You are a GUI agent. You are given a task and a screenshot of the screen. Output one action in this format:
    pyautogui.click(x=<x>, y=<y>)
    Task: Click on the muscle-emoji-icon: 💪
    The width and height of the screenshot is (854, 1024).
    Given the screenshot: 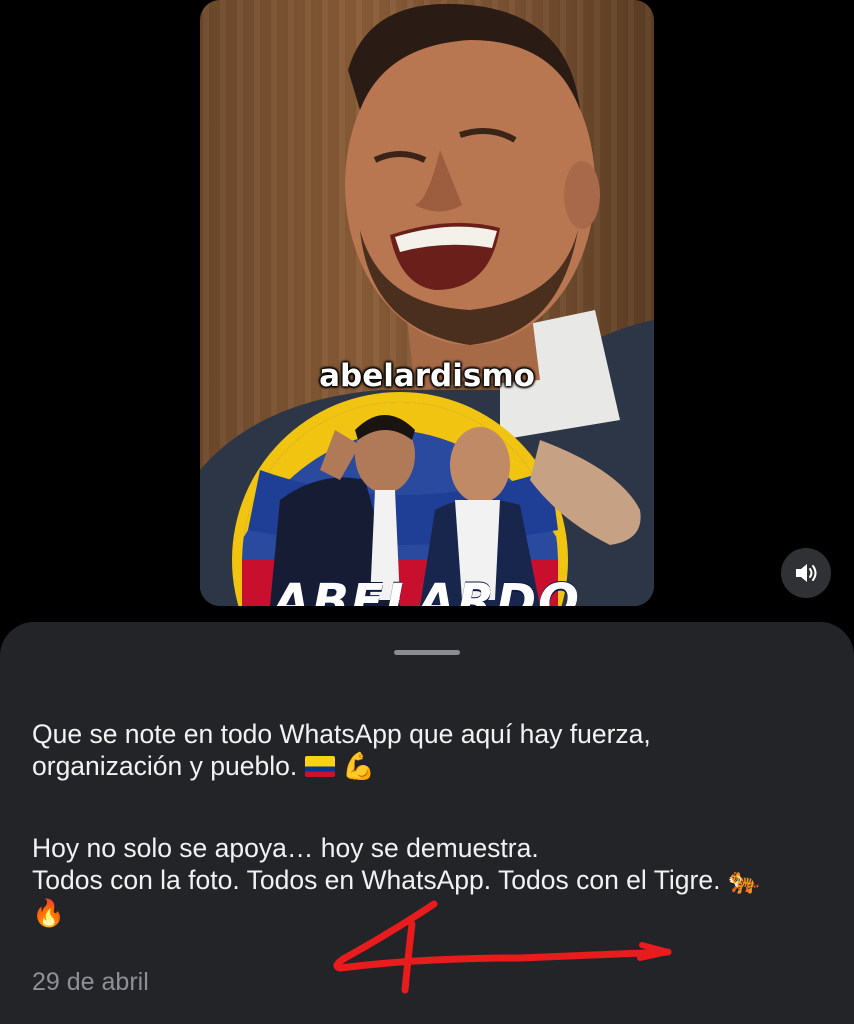 What is the action you would take?
    pyautogui.click(x=358, y=766)
    